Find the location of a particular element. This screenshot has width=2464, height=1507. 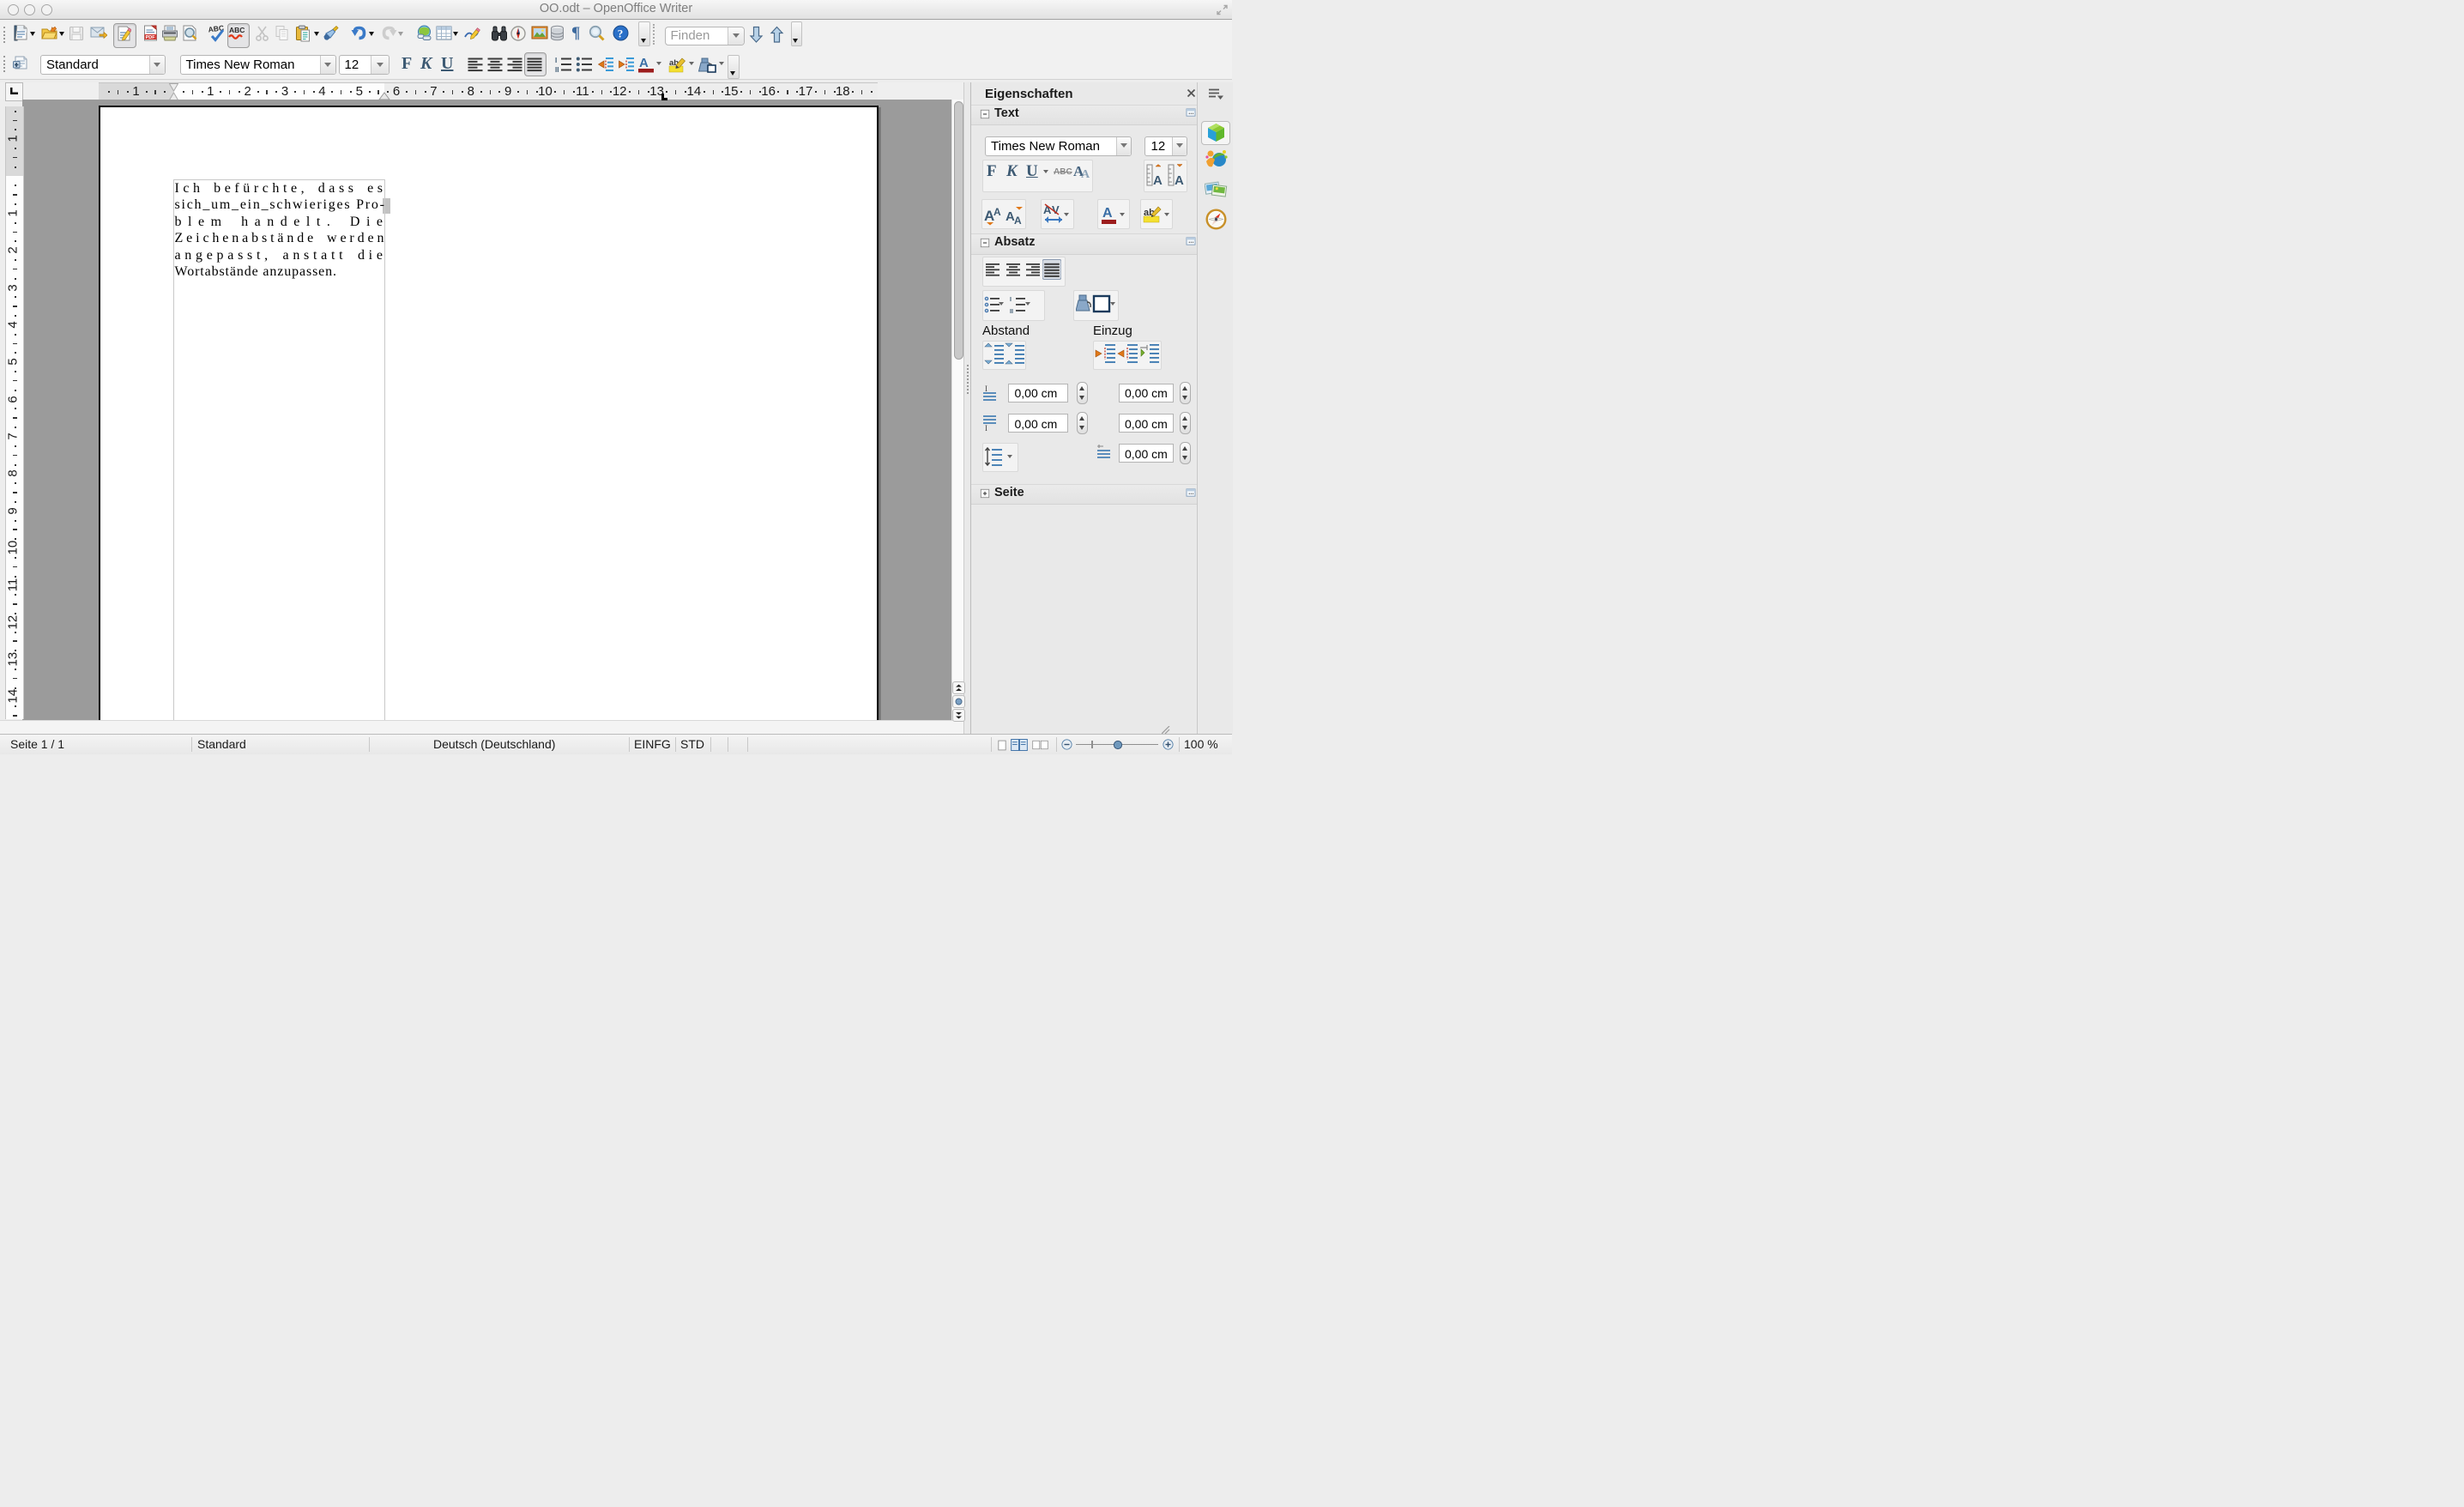

svg-text: PDF is located at coordinates (150, 37).